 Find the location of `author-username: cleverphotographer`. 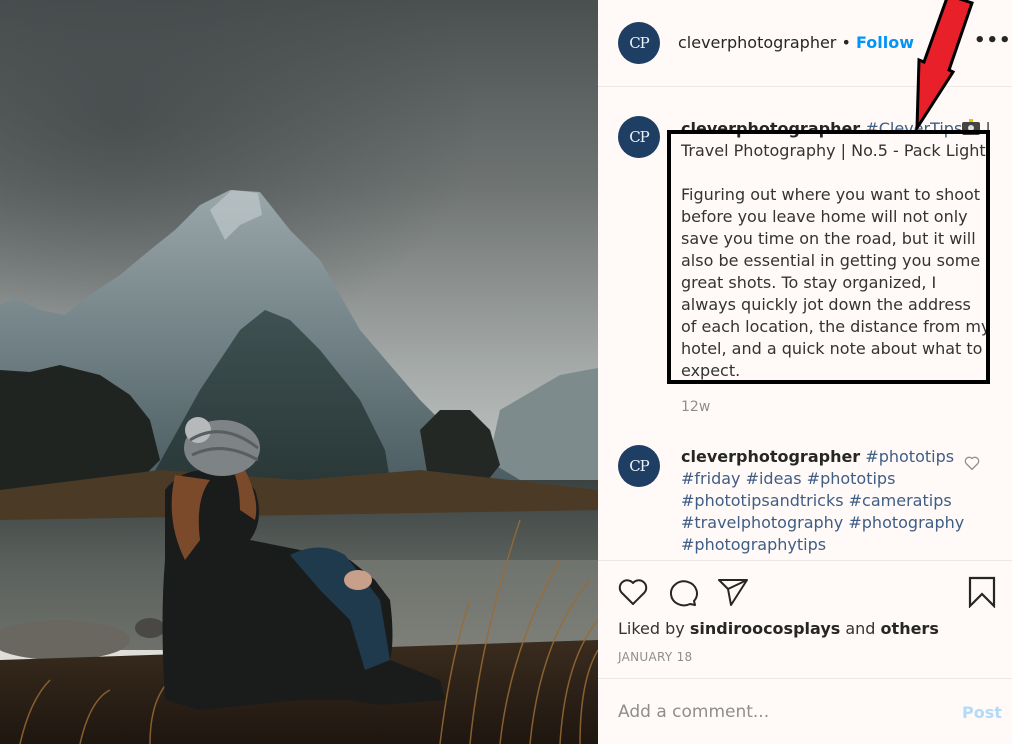

author-username: cleverphotographer is located at coordinates (757, 42).